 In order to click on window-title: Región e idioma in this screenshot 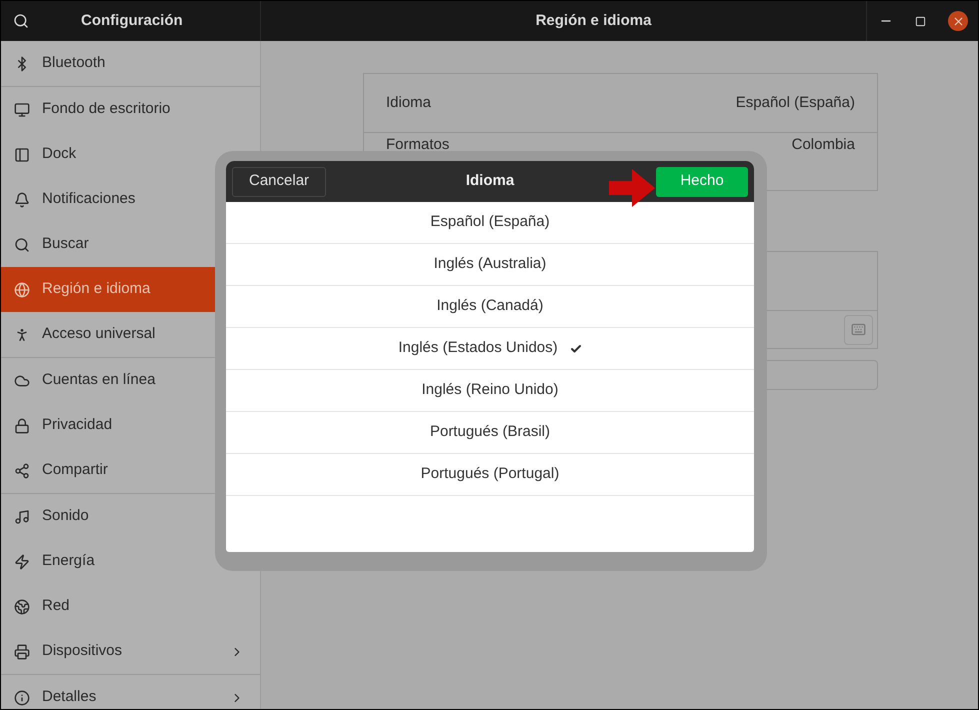, I will do `click(594, 20)`.